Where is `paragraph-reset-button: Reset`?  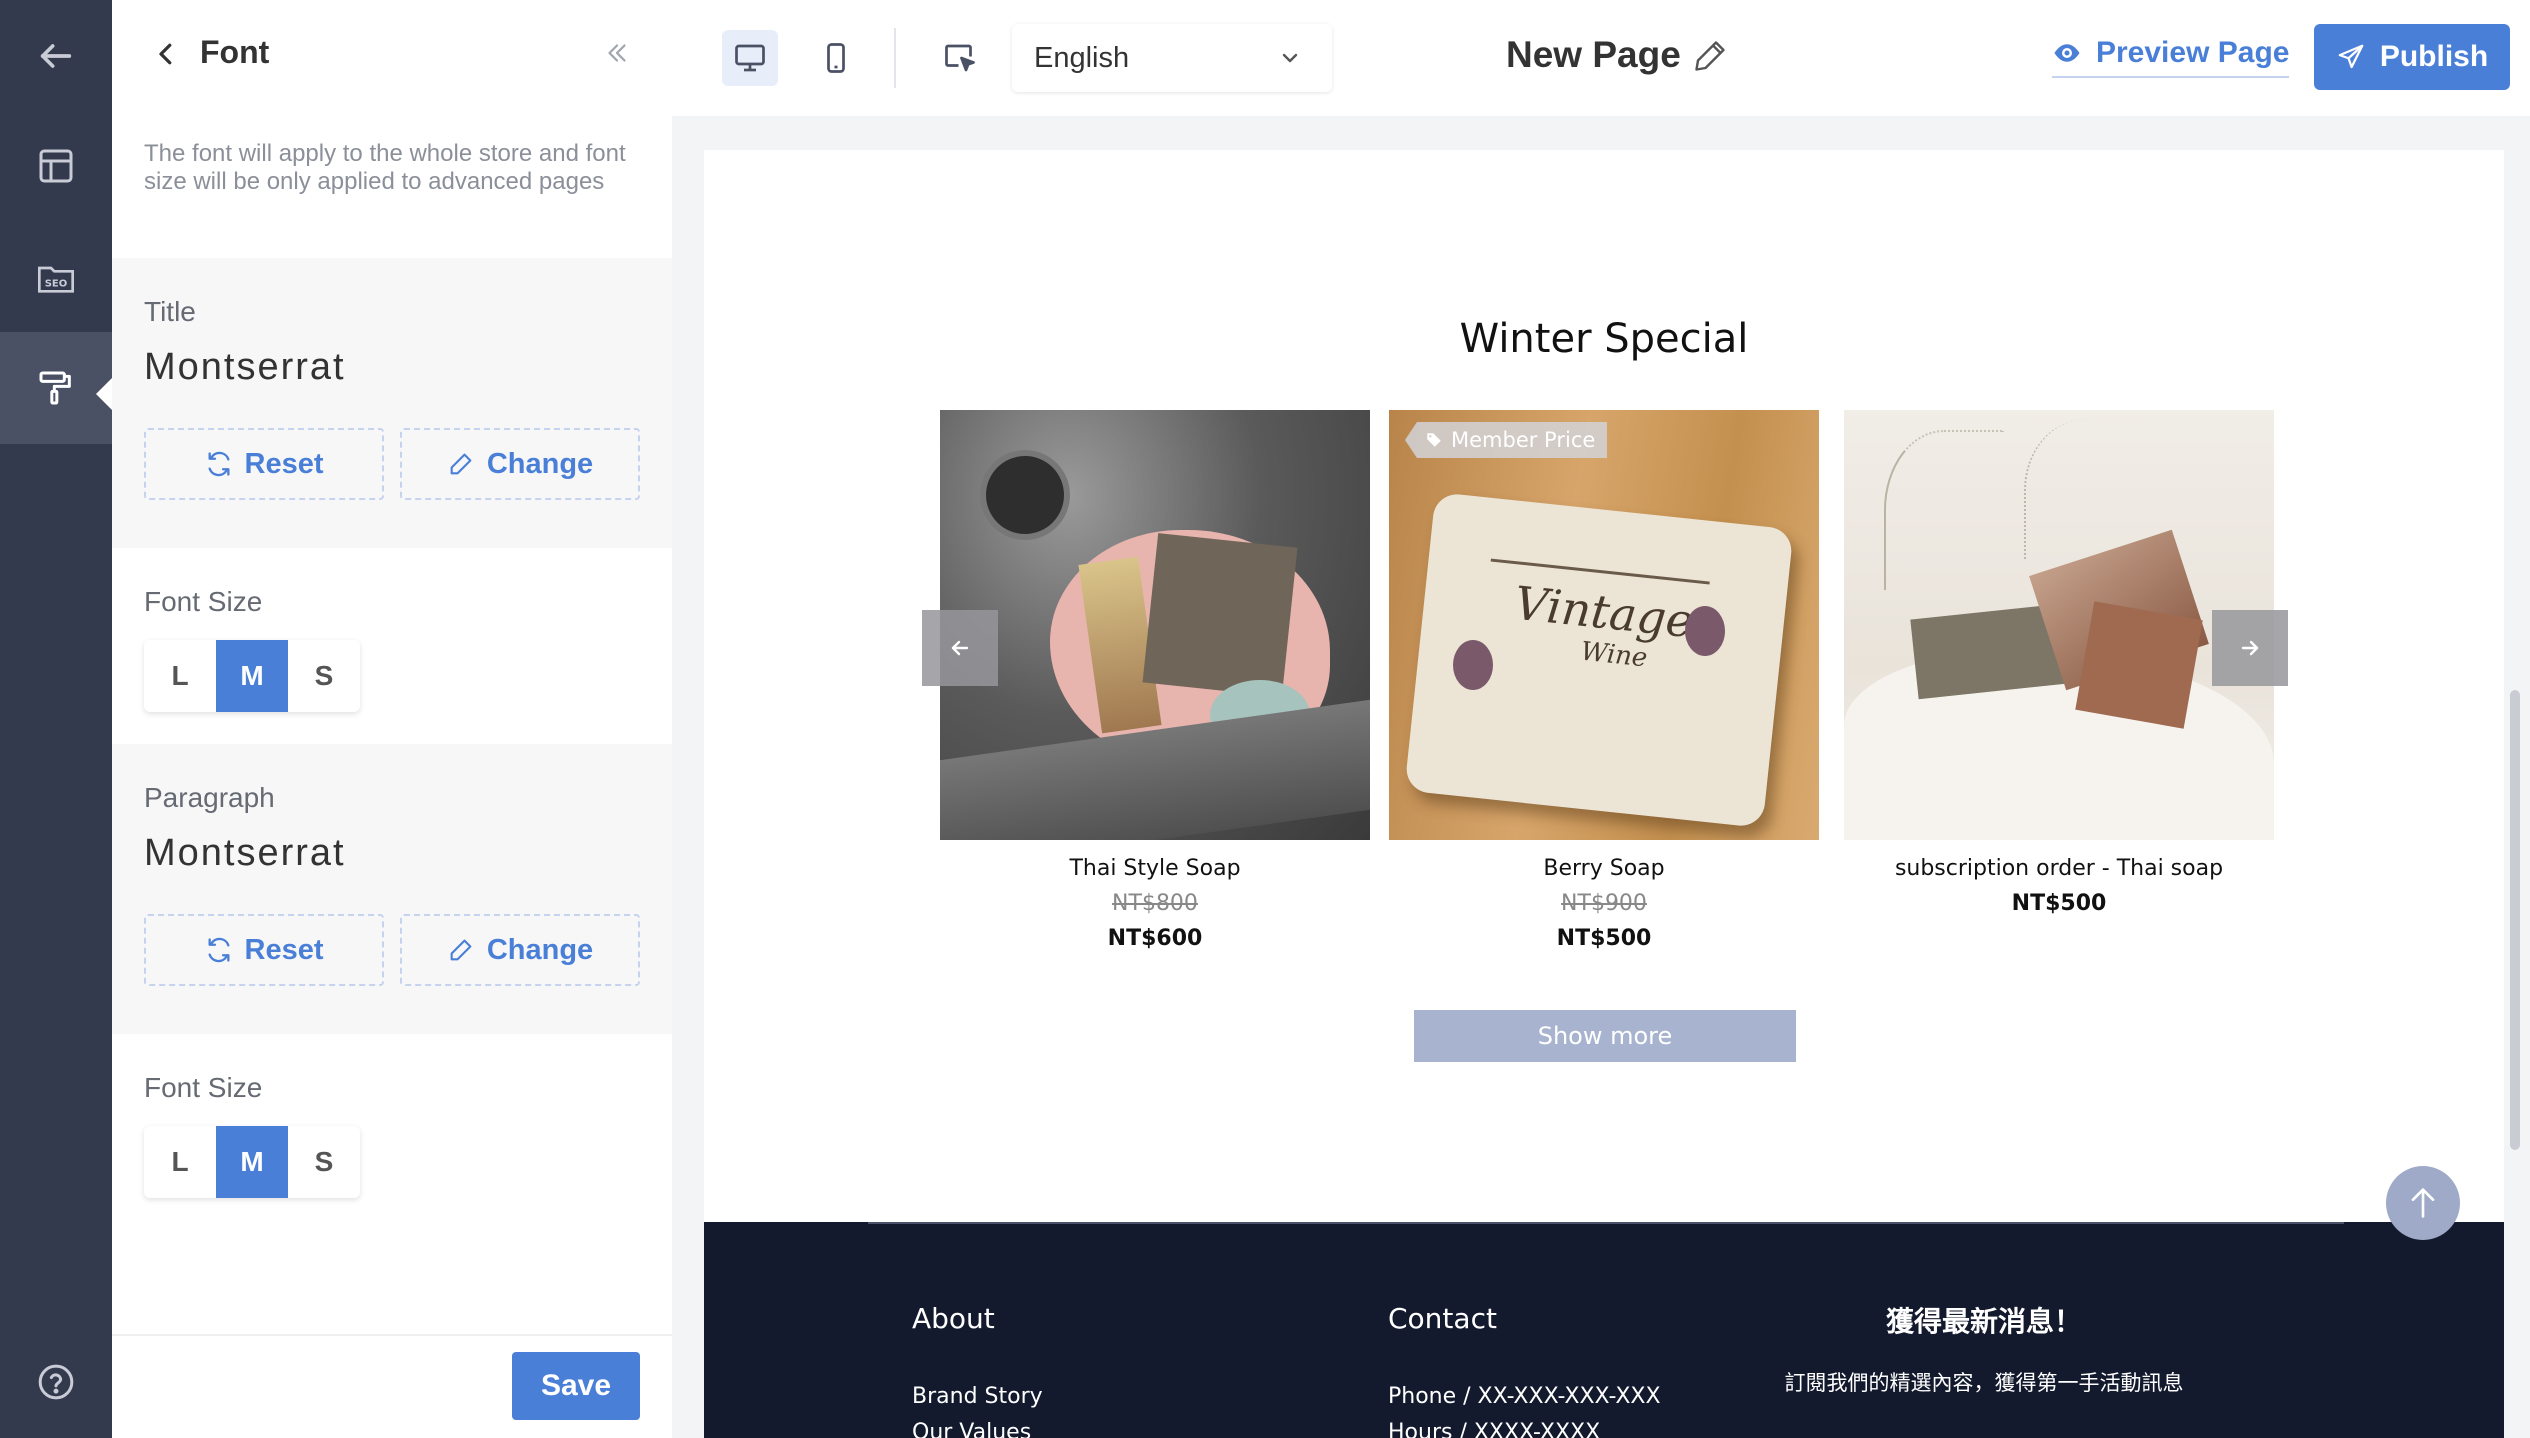
paragraph-reset-button: Reset is located at coordinates (264, 950).